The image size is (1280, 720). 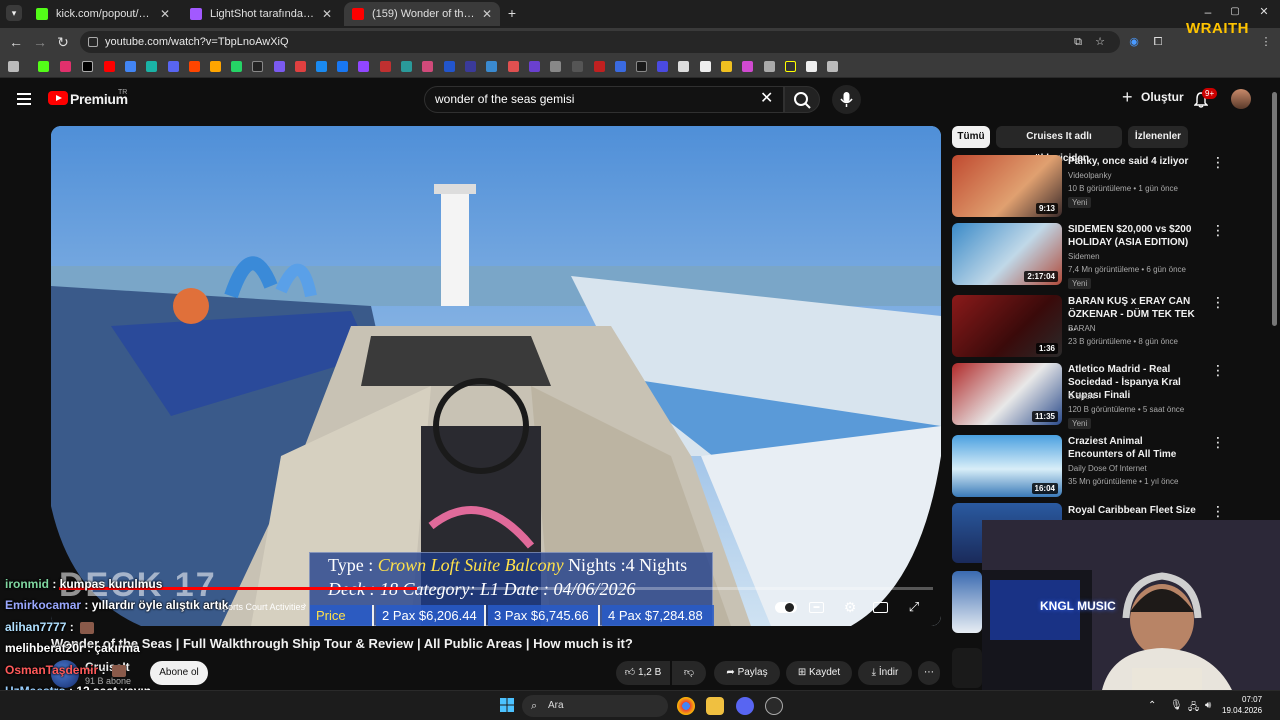 What do you see at coordinates (819, 673) in the screenshot?
I see `save-button: ⊞ Kaydet` at bounding box center [819, 673].